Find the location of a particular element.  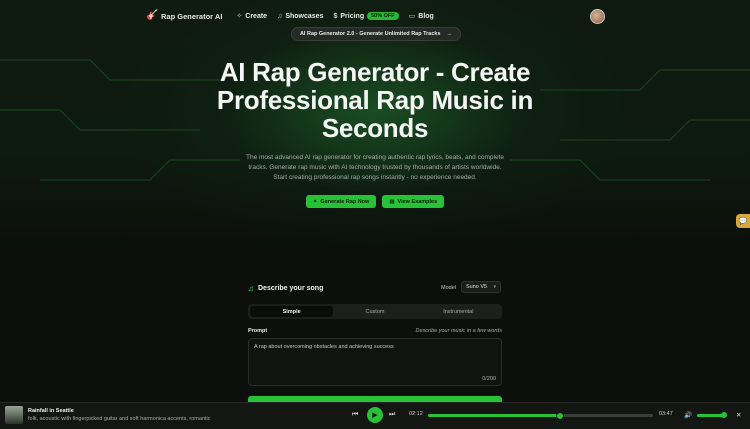

track-artwork is located at coordinates (14, 415).